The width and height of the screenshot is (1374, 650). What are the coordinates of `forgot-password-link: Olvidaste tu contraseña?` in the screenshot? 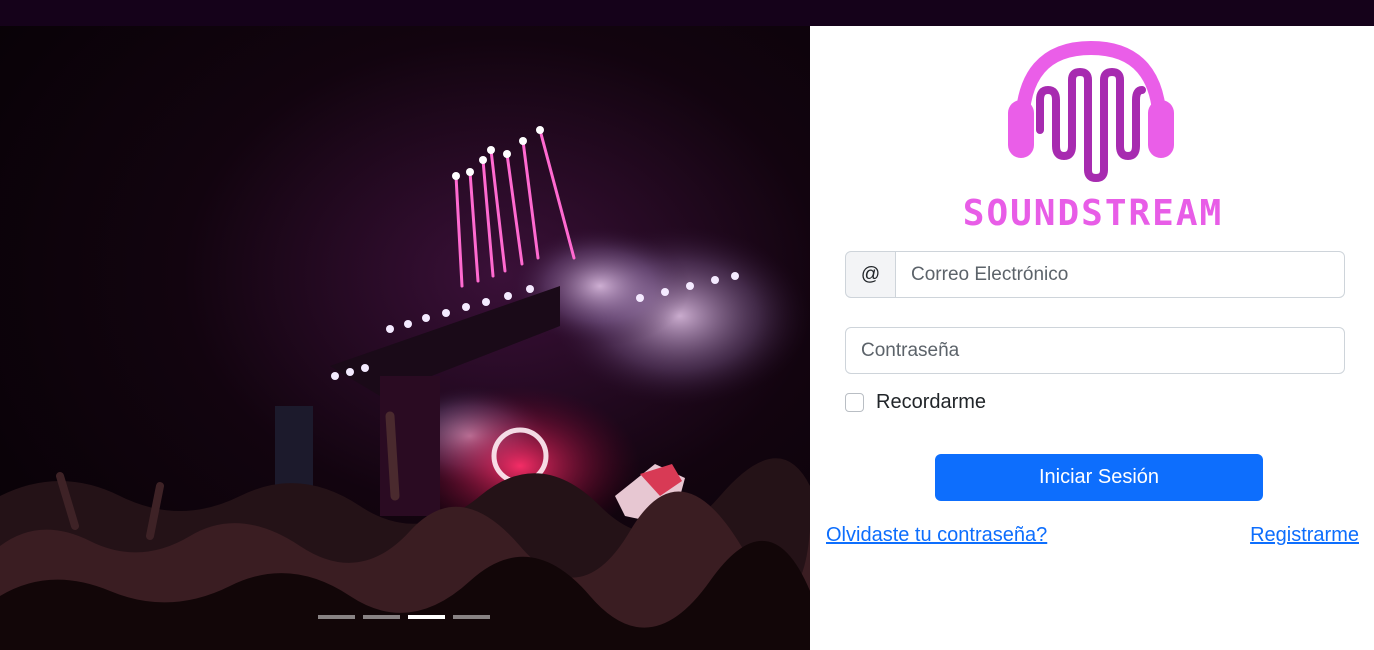 It's located at (936, 535).